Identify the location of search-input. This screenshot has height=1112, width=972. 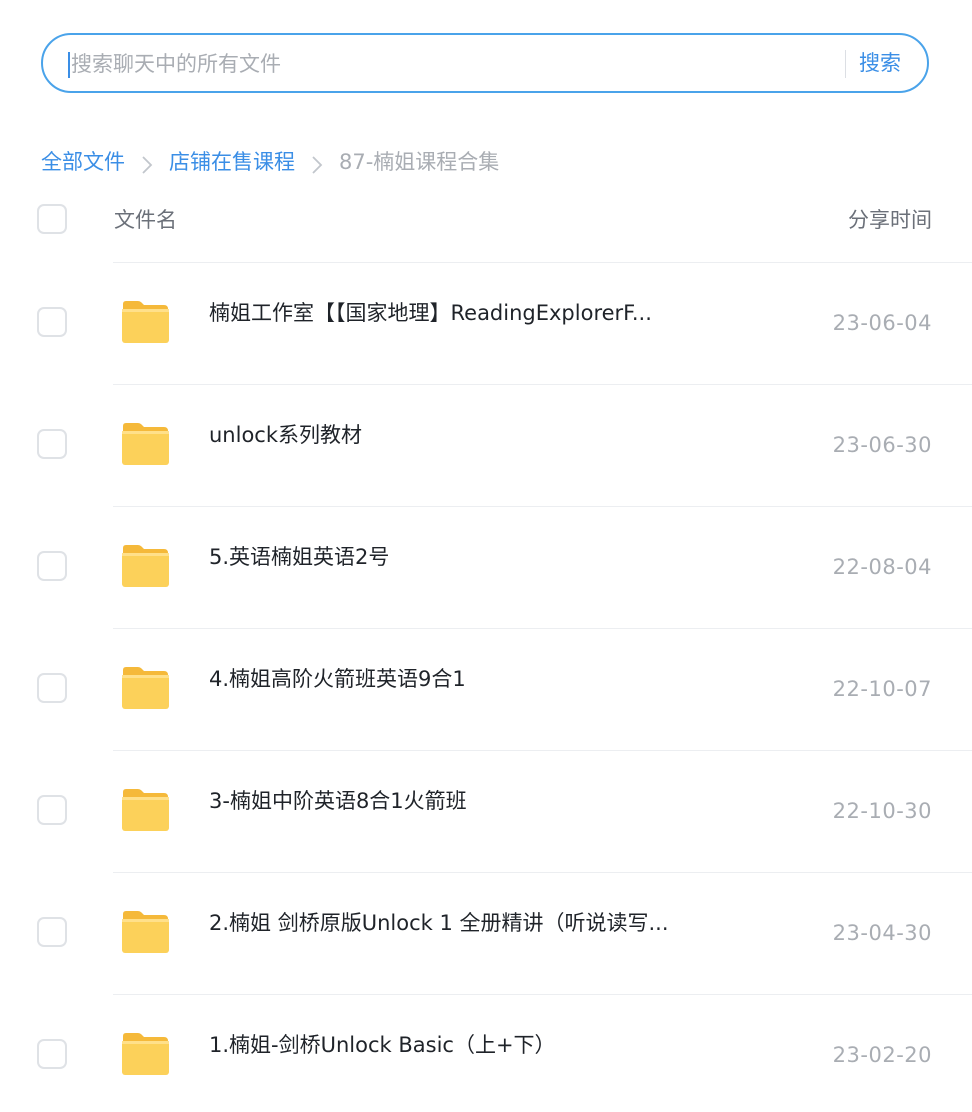
(451, 64).